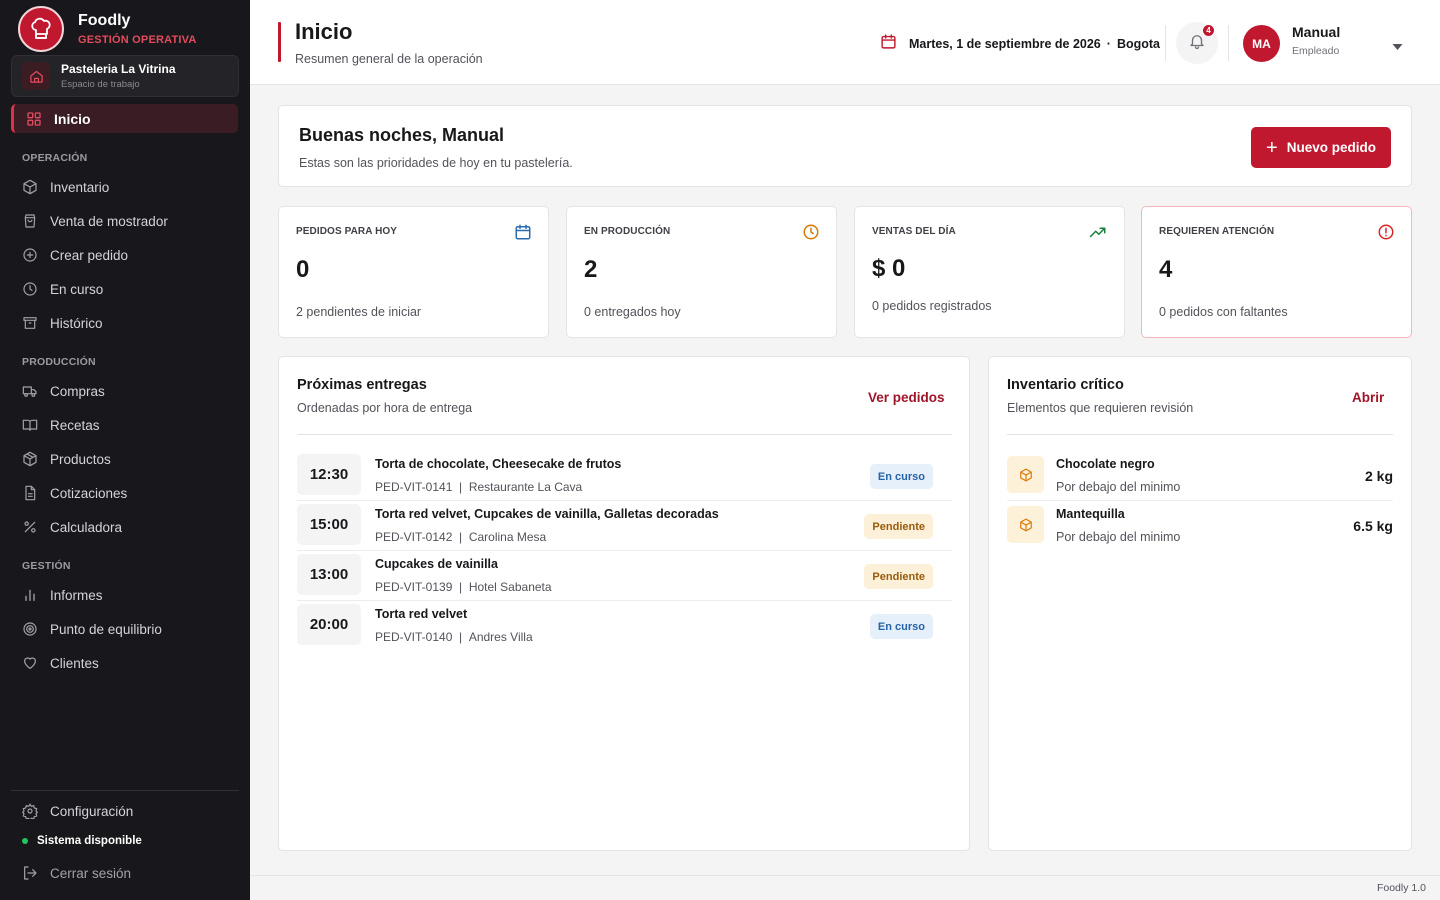 The width and height of the screenshot is (1440, 900). What do you see at coordinates (1321, 147) in the screenshot?
I see `new-order-button: + Nuevo pedido` at bounding box center [1321, 147].